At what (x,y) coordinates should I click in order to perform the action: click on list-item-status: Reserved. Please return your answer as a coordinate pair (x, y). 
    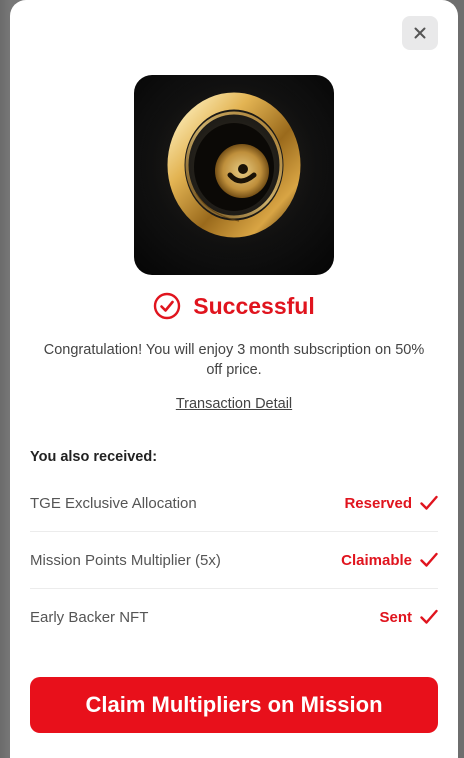
    Looking at the image, I should click on (391, 503).